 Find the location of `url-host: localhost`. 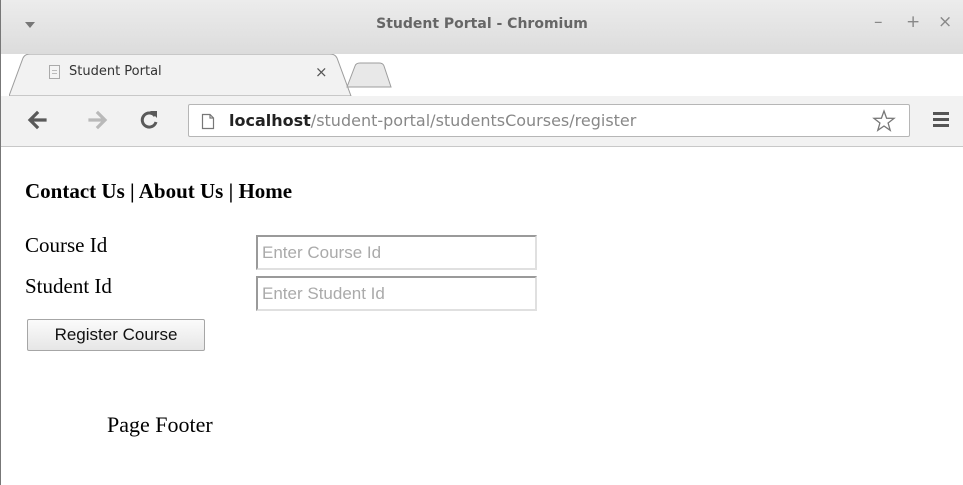

url-host: localhost is located at coordinates (270, 120).